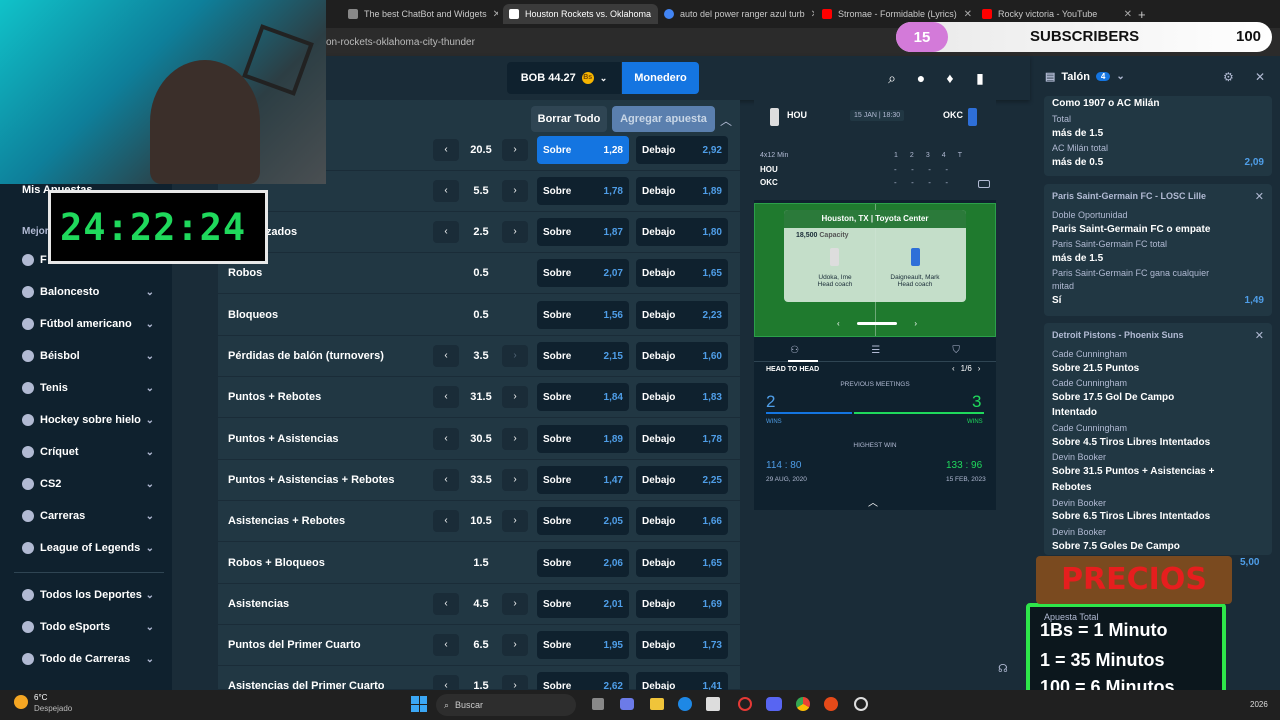  Describe the element at coordinates (682, 191) in the screenshot. I see `under-odds-button: Debajo 1,89` at that location.